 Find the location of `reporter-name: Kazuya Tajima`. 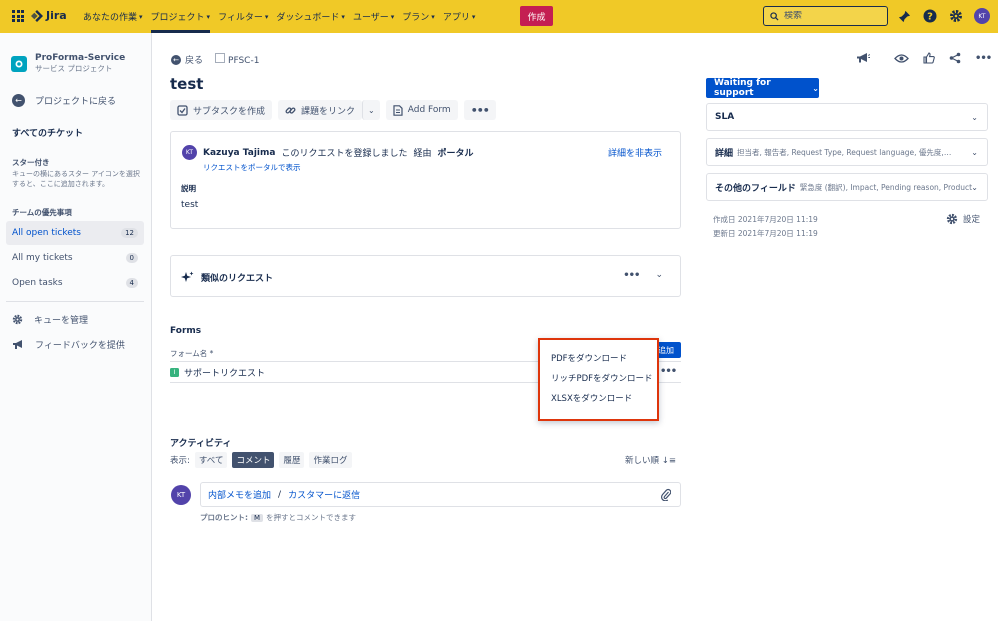

reporter-name: Kazuya Tajima is located at coordinates (239, 153).